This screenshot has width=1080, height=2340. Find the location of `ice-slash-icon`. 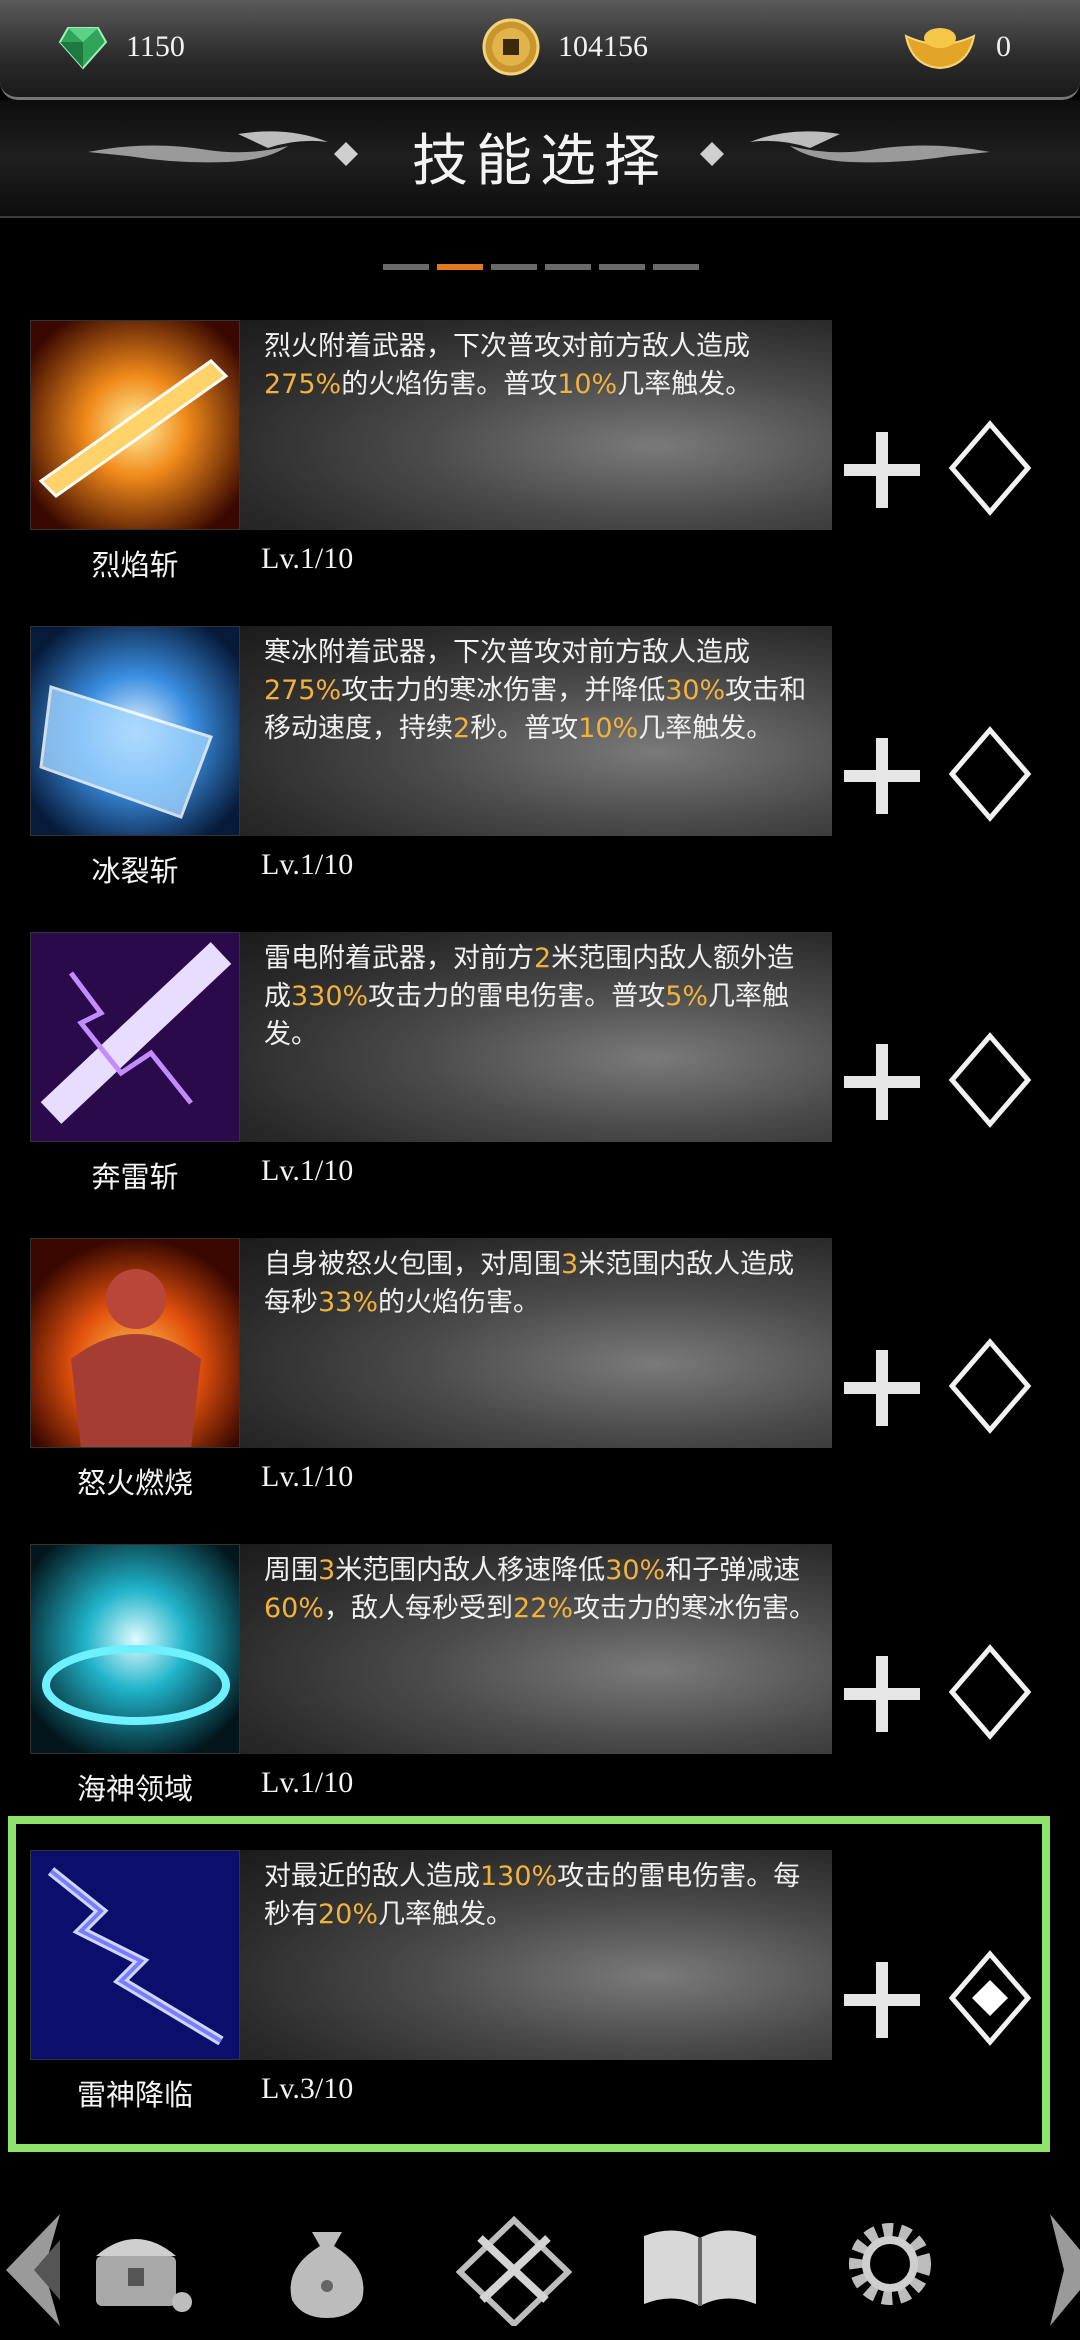

ice-slash-icon is located at coordinates (135, 731).